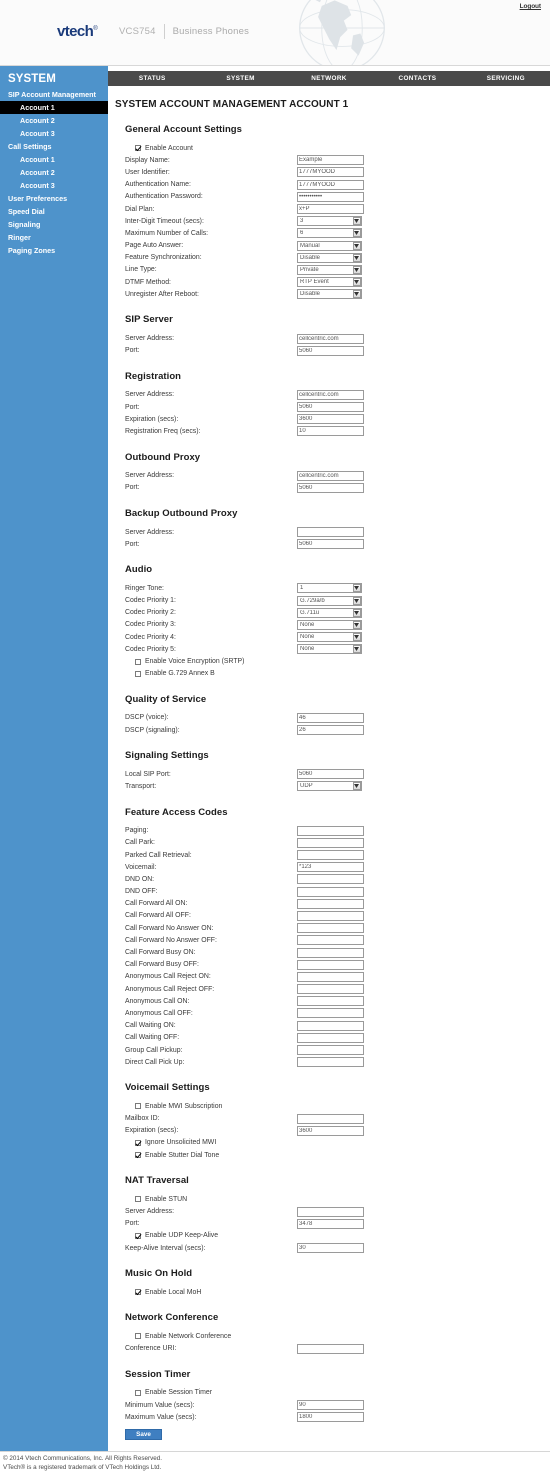 The width and height of the screenshot is (550, 1480). I want to click on checkbox-enable-account, so click(138, 148).